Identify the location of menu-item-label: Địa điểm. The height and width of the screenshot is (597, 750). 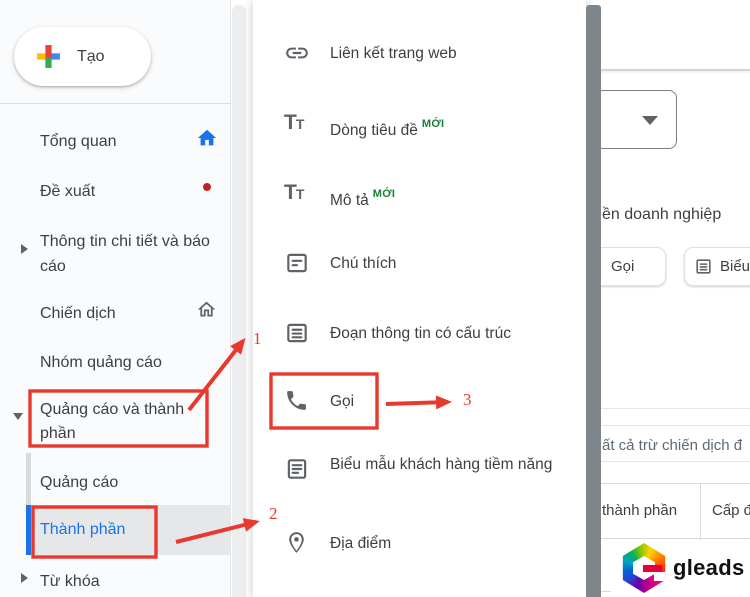
(361, 543).